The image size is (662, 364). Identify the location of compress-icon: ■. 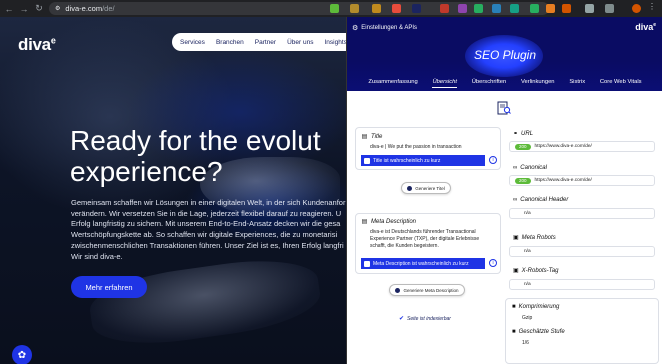
(514, 307).